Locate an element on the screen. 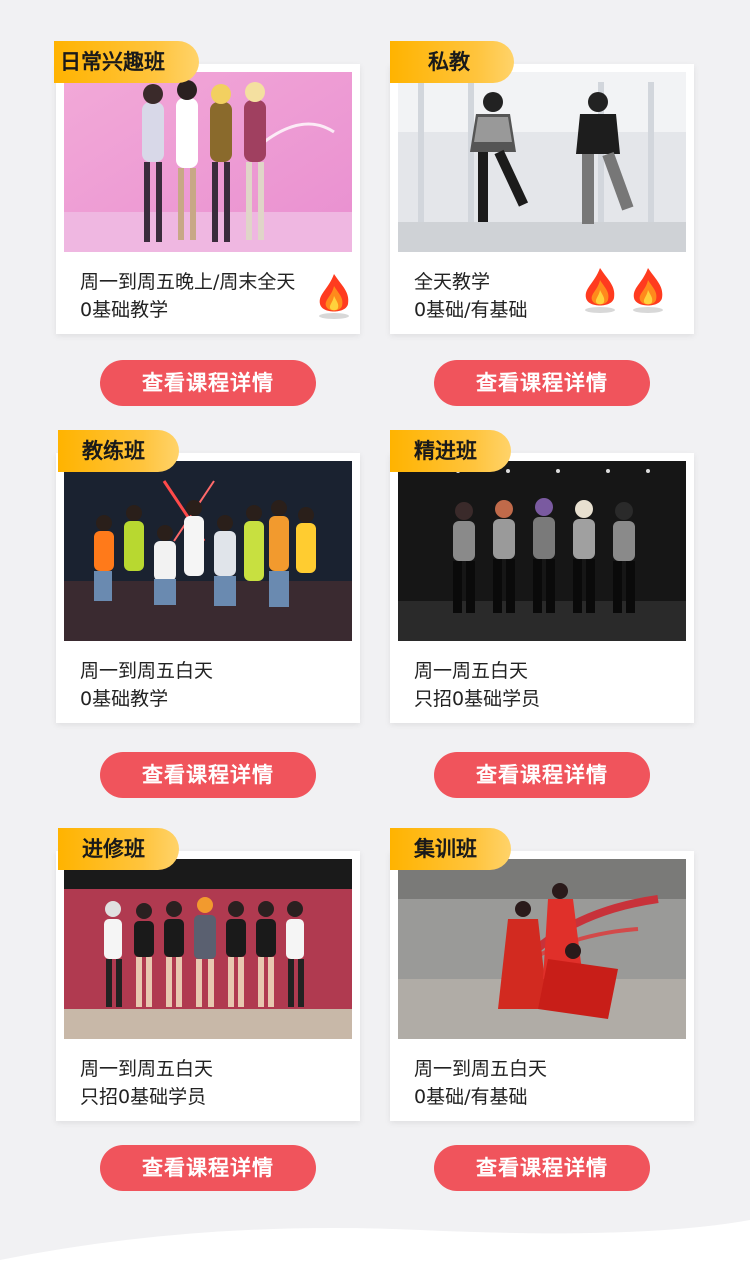 Image resolution: width=750 pixels, height=1286 pixels. course-card-coach: 教练班 周一到周五白天 0基础教学 is located at coordinates (208, 576).